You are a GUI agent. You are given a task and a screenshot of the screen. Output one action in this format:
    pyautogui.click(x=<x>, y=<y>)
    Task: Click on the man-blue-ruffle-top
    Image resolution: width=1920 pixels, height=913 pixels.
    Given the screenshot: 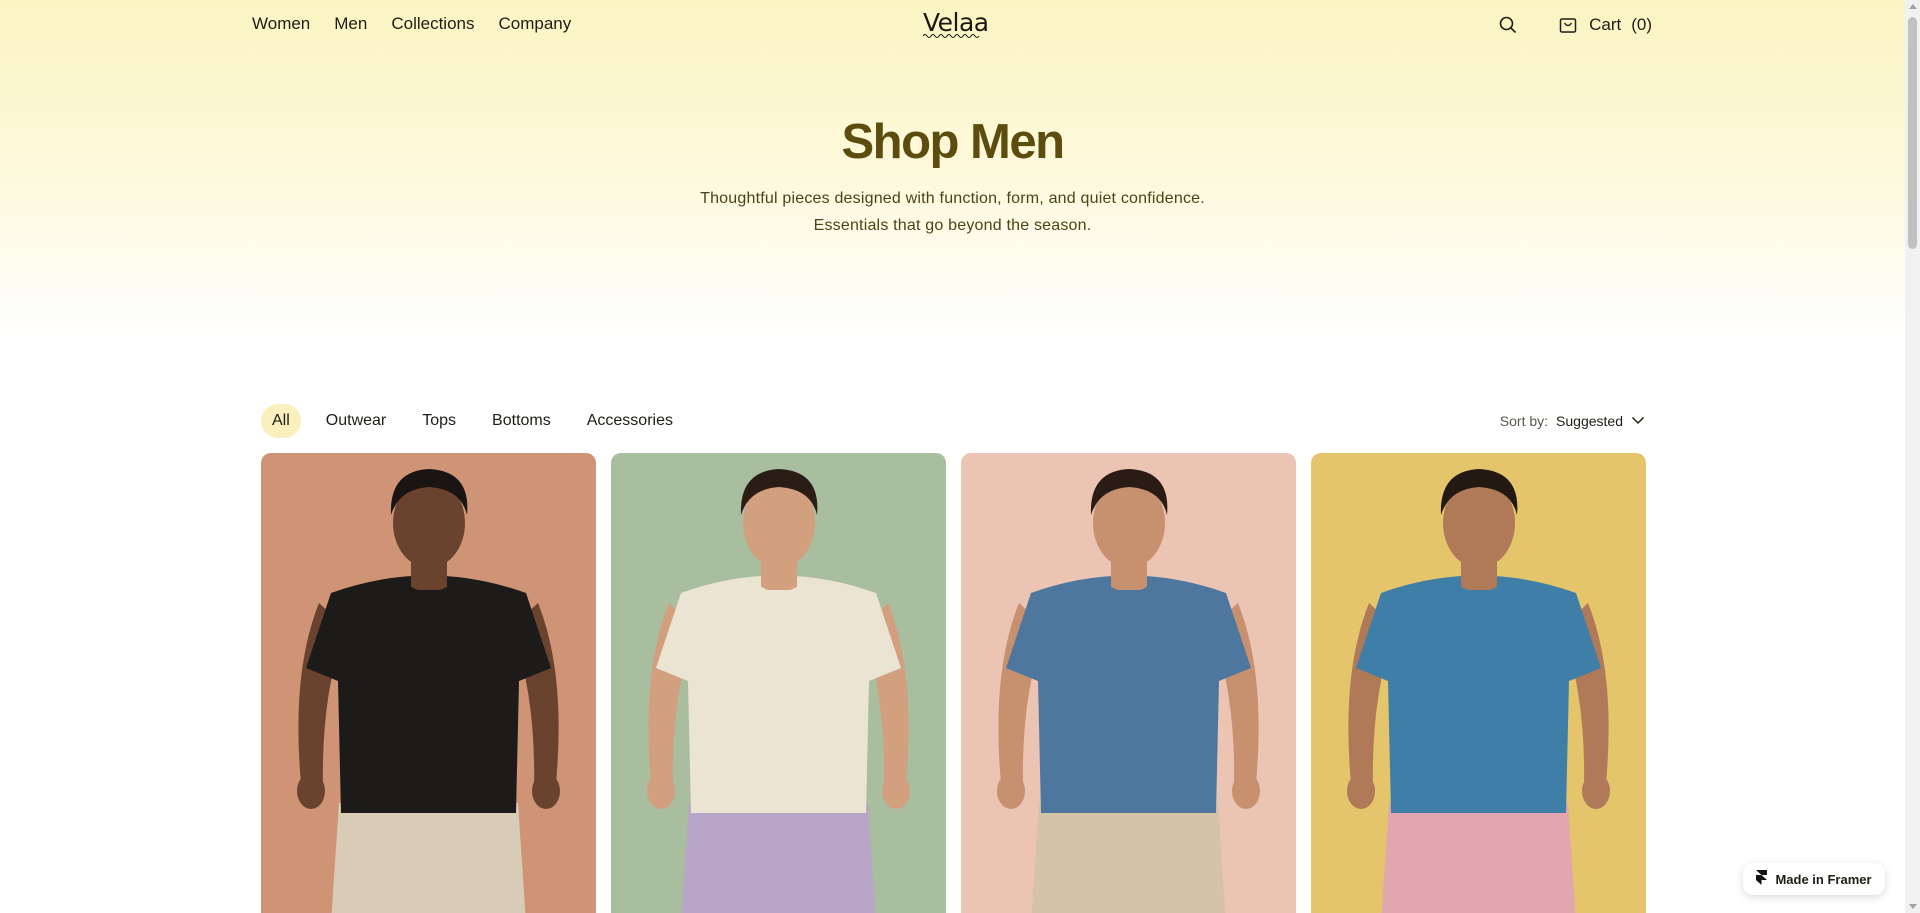 What is the action you would take?
    pyautogui.click(x=1478, y=683)
    